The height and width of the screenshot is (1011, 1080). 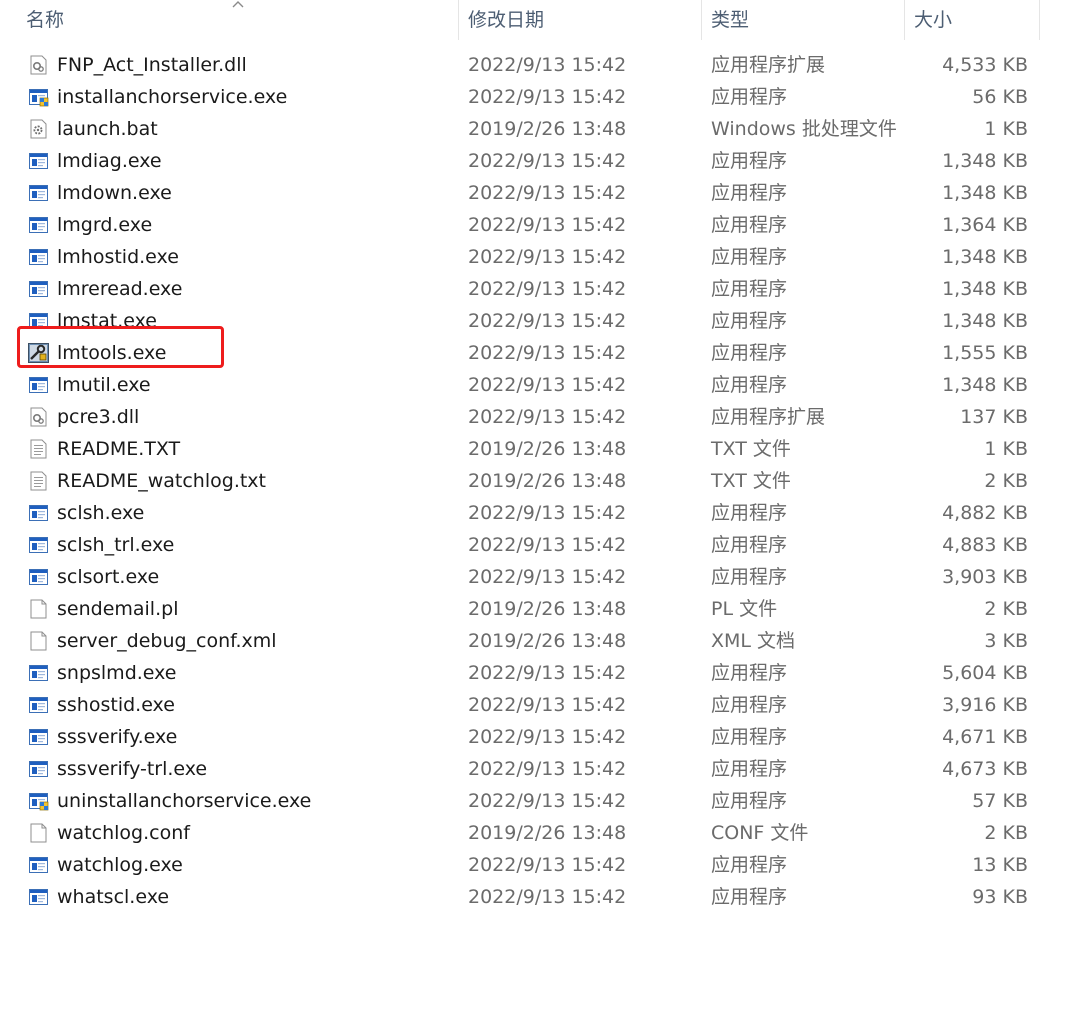 I want to click on file-name: lmhostid.exe, so click(x=118, y=257).